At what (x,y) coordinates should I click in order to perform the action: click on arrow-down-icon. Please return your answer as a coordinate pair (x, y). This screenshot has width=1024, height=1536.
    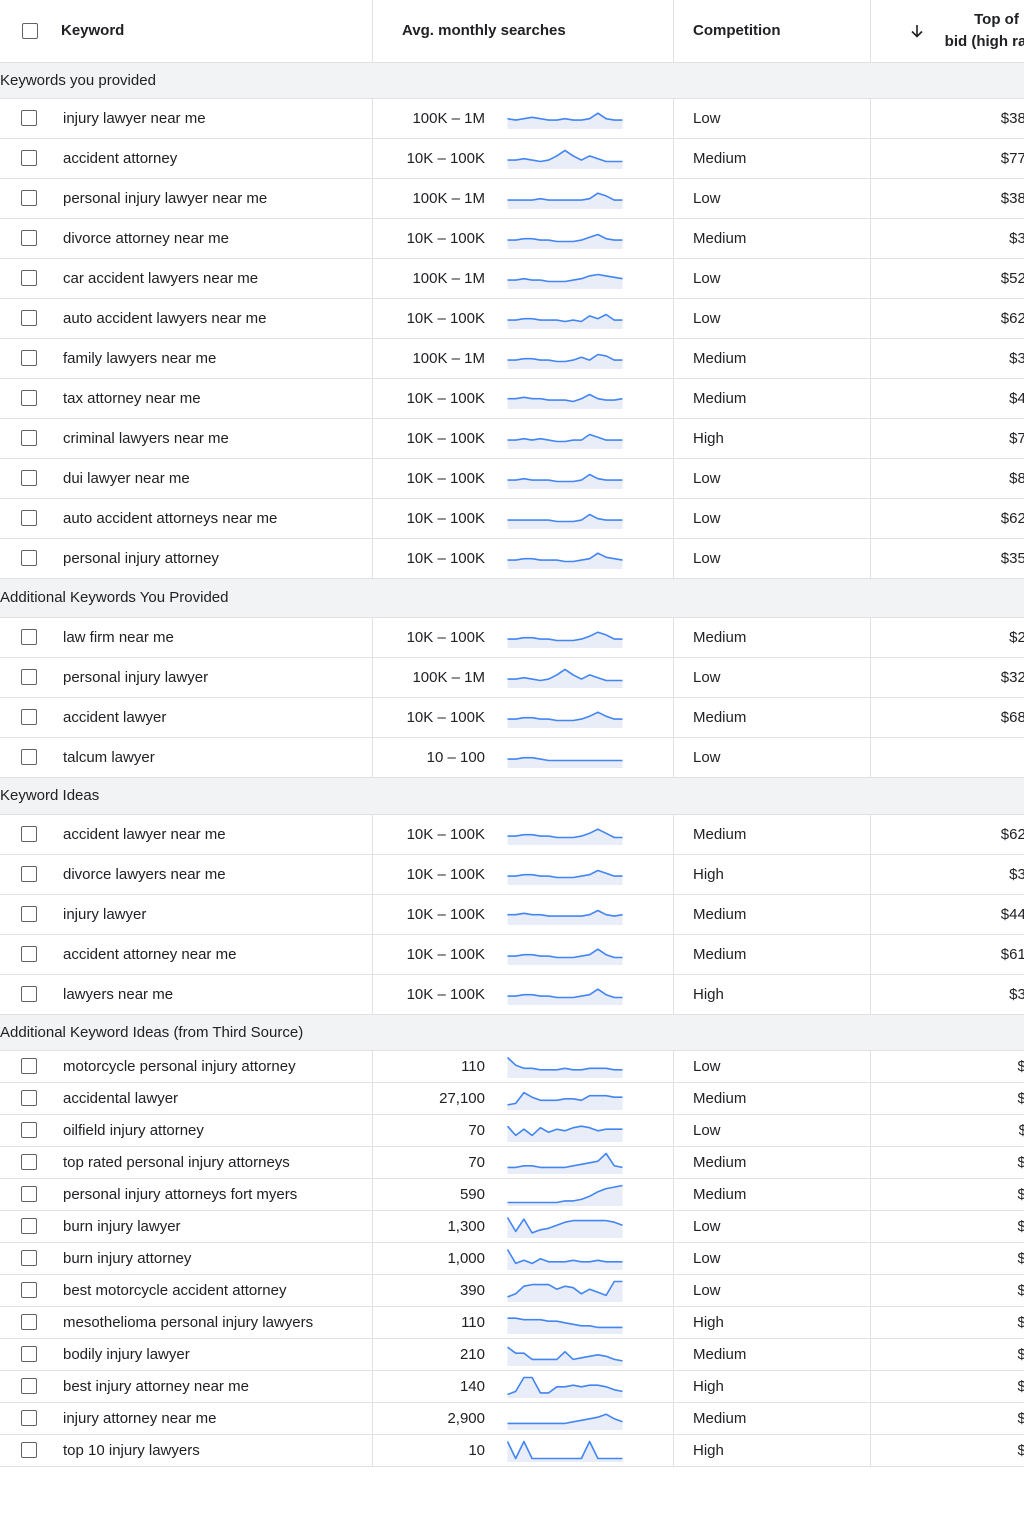
    Looking at the image, I should click on (917, 31).